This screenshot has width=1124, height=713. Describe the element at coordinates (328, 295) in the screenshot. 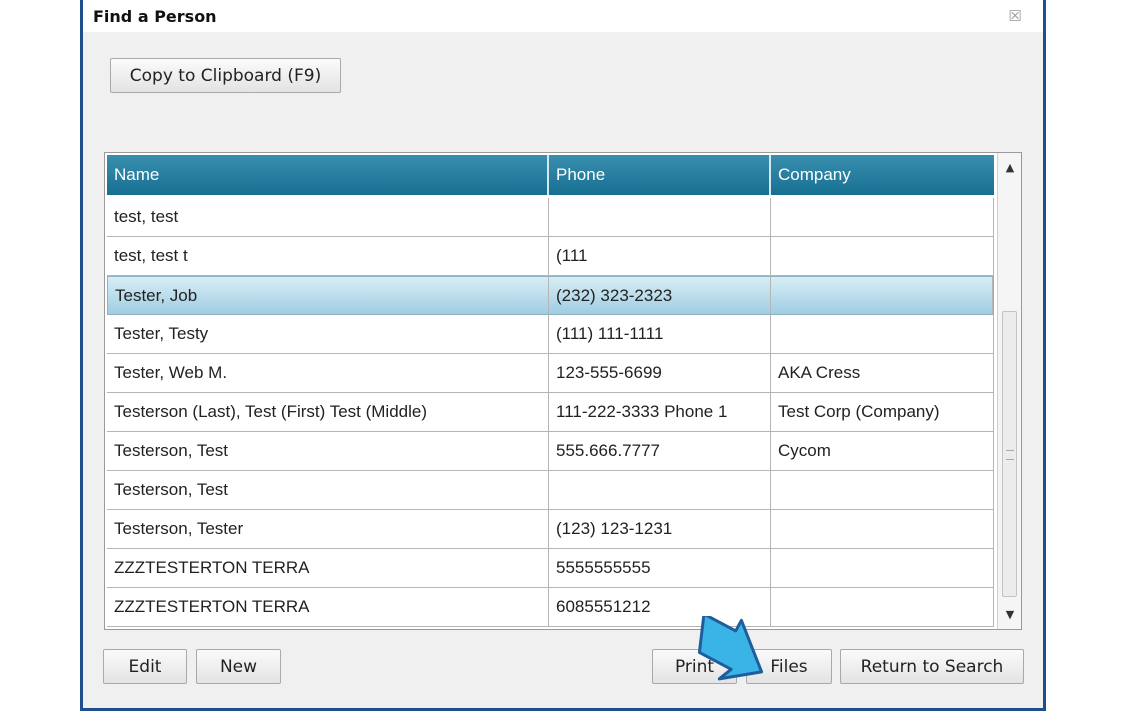

I see `name-cell: Tester, Job` at that location.